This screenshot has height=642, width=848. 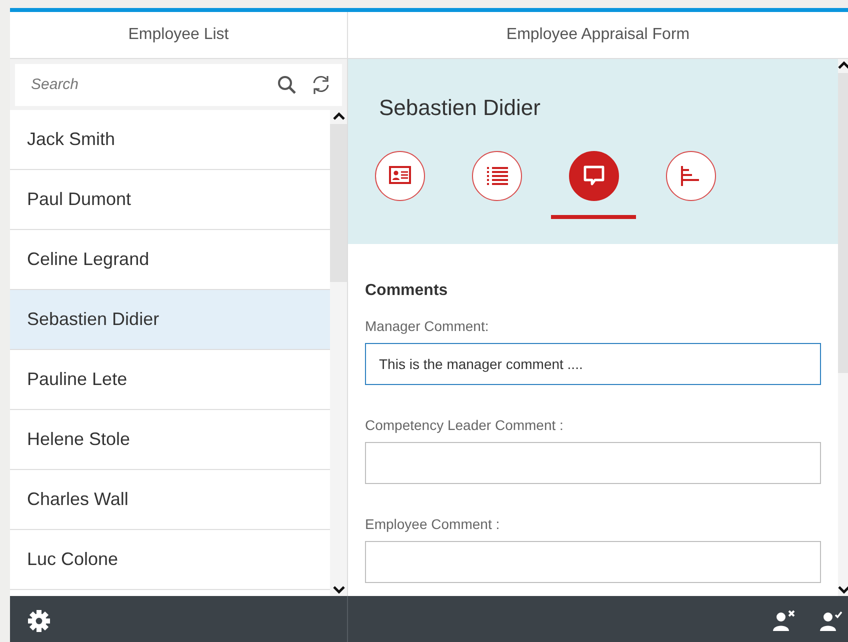 What do you see at coordinates (830, 621) in the screenshot?
I see `approve-user-icon` at bounding box center [830, 621].